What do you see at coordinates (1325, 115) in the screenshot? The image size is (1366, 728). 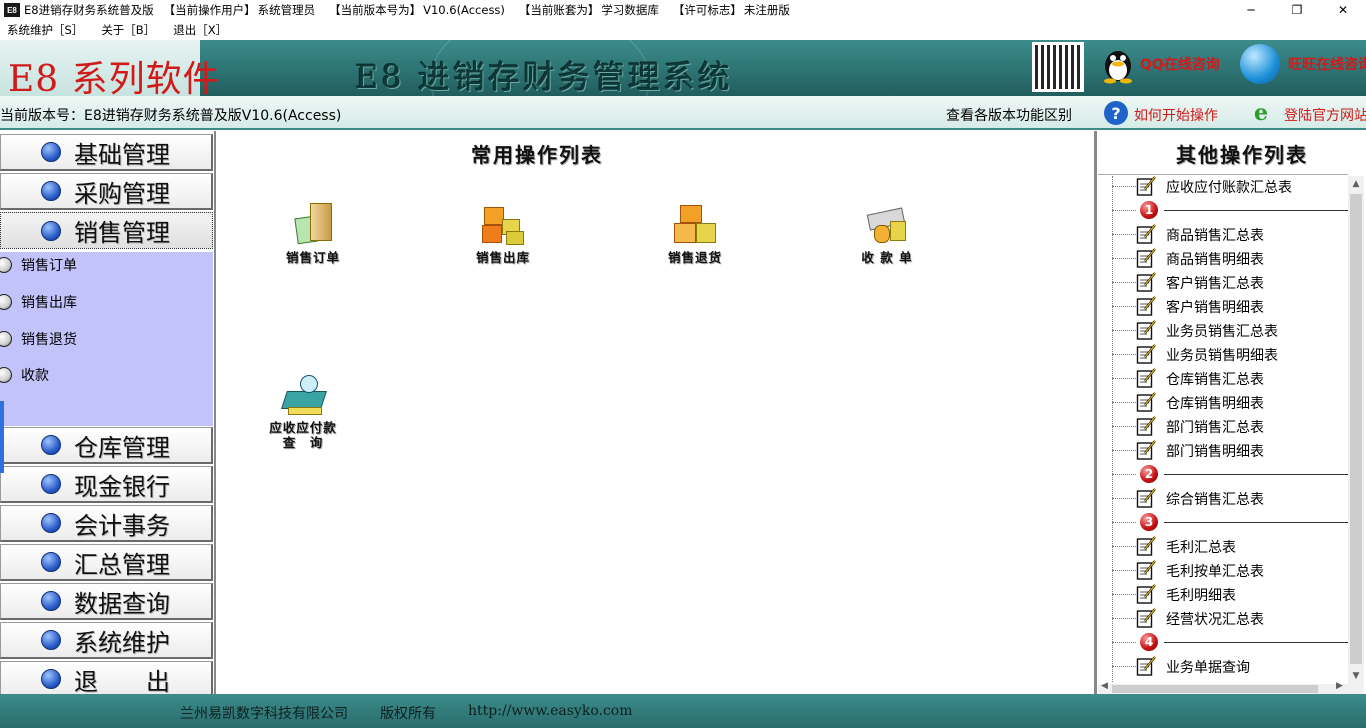 I see `official-site-link: 登陆官方网站` at bounding box center [1325, 115].